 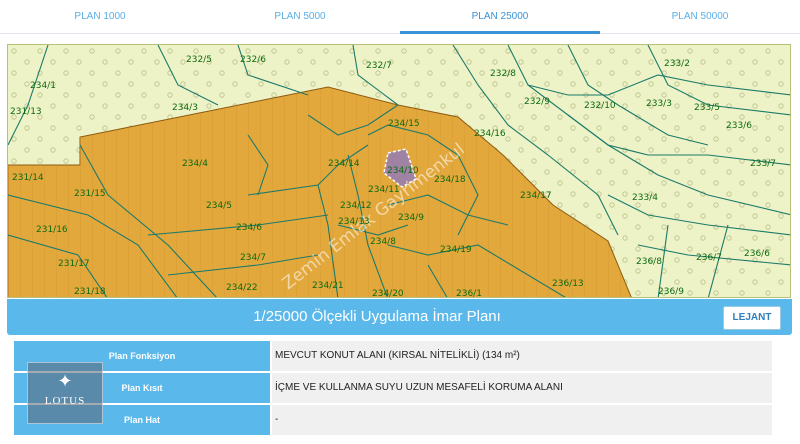 I want to click on parcel-label: 231/18, so click(x=90, y=292).